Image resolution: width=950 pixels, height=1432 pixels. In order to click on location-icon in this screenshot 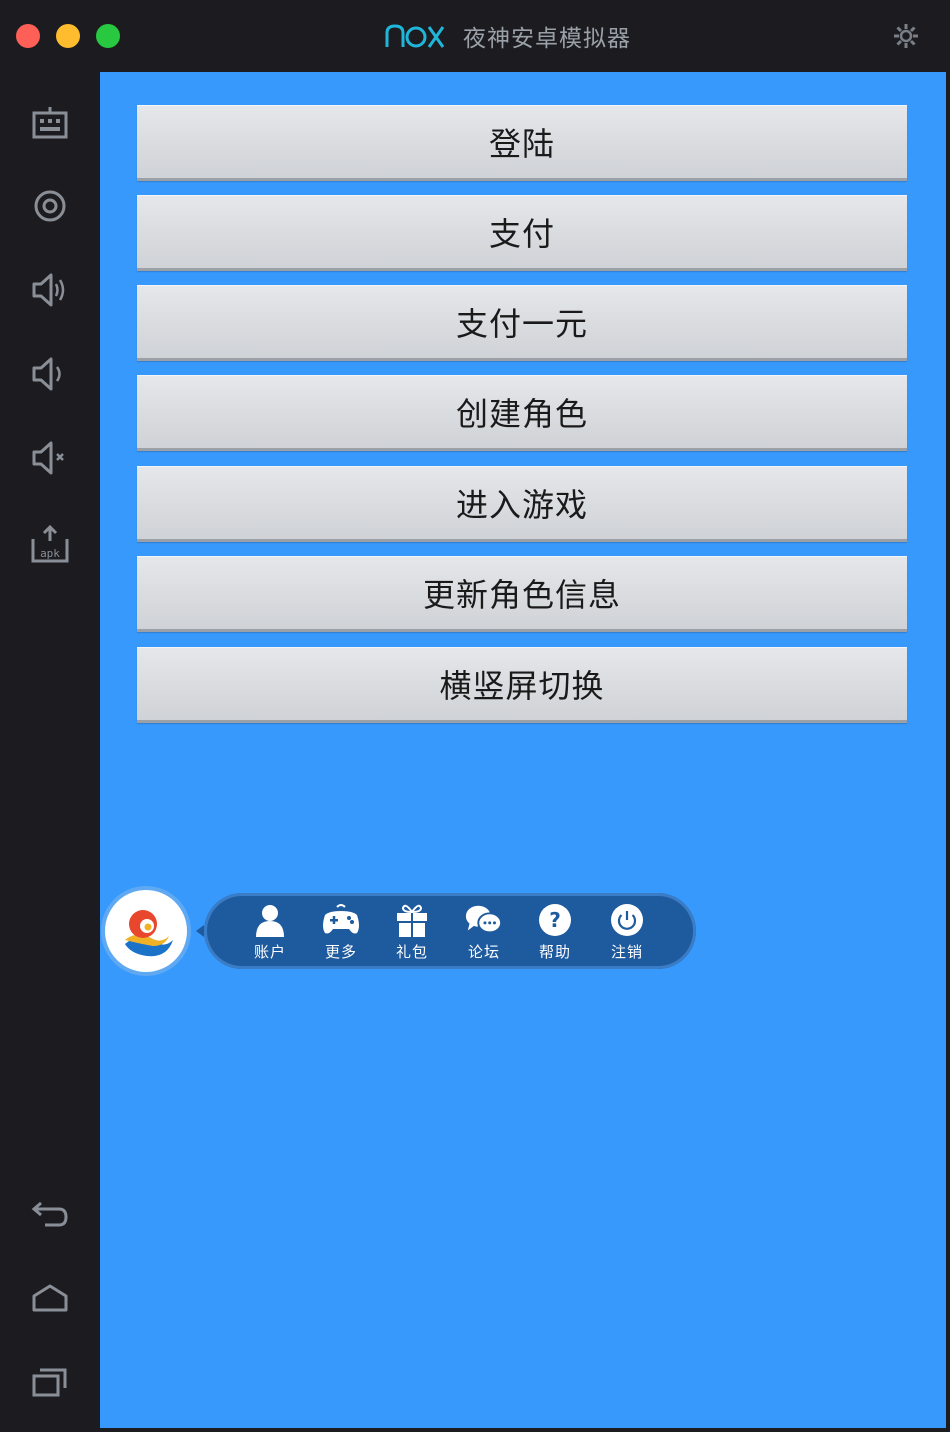, I will do `click(50, 206)`.